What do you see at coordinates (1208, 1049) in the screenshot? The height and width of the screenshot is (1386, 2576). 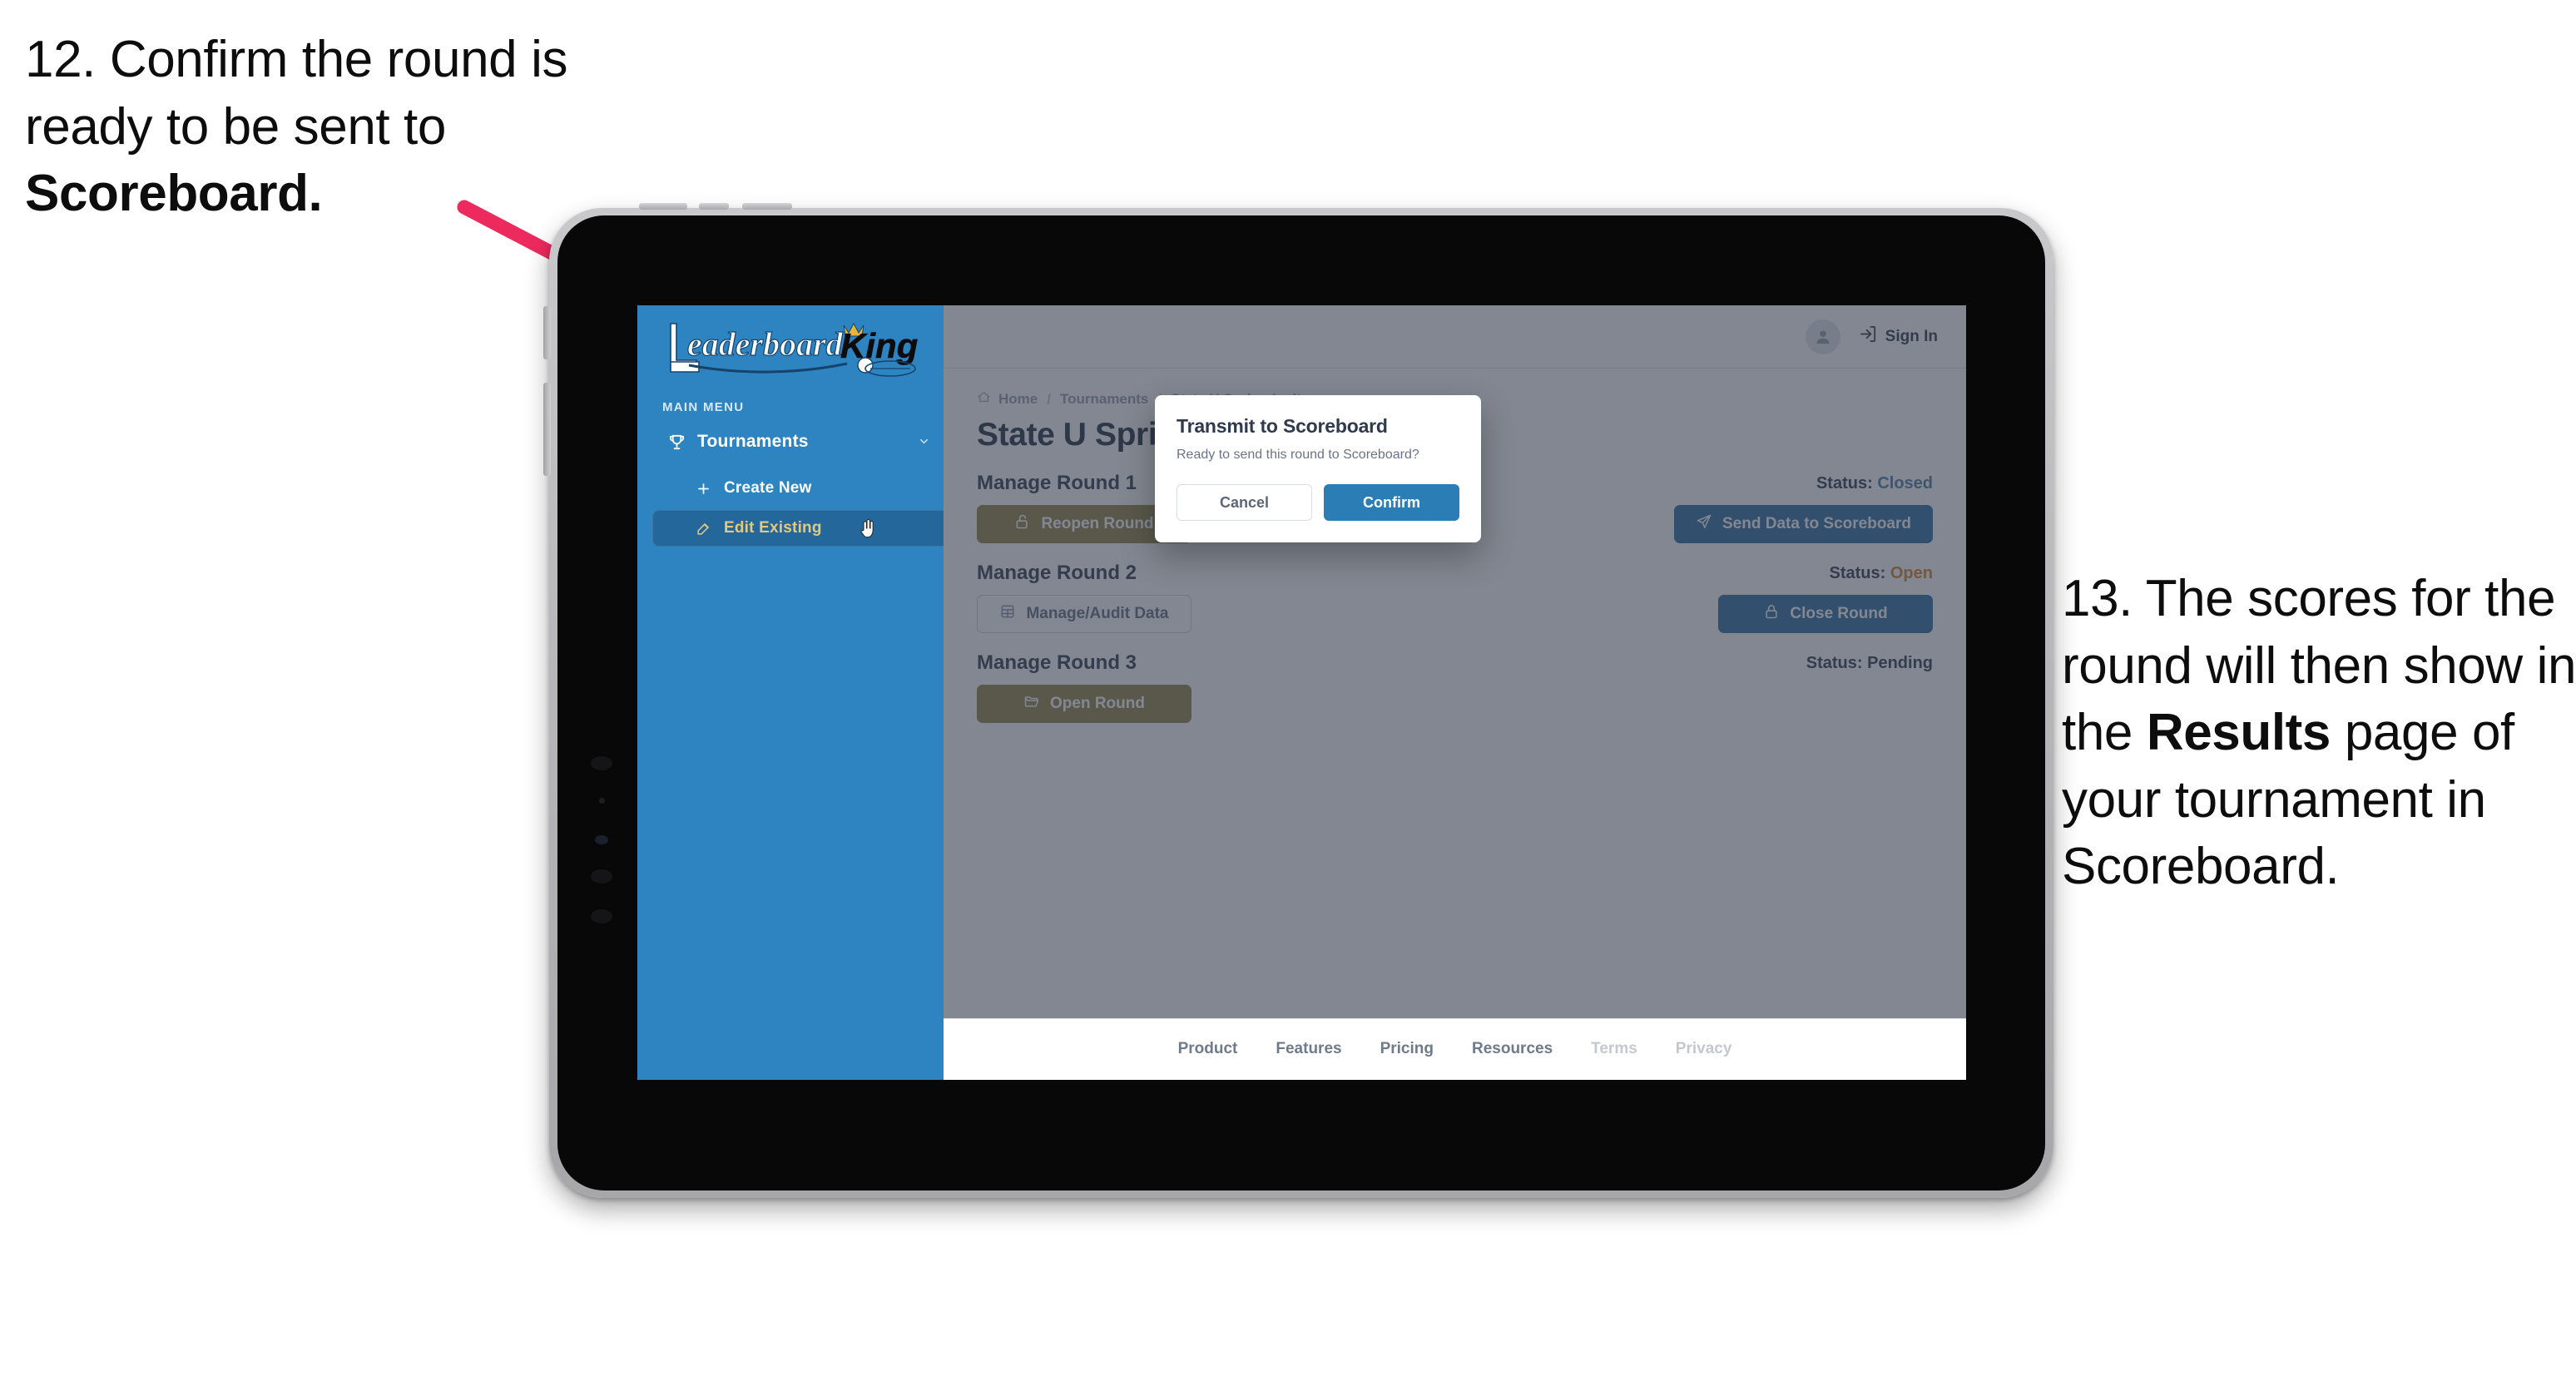 I see `footer-link-product: Product` at bounding box center [1208, 1049].